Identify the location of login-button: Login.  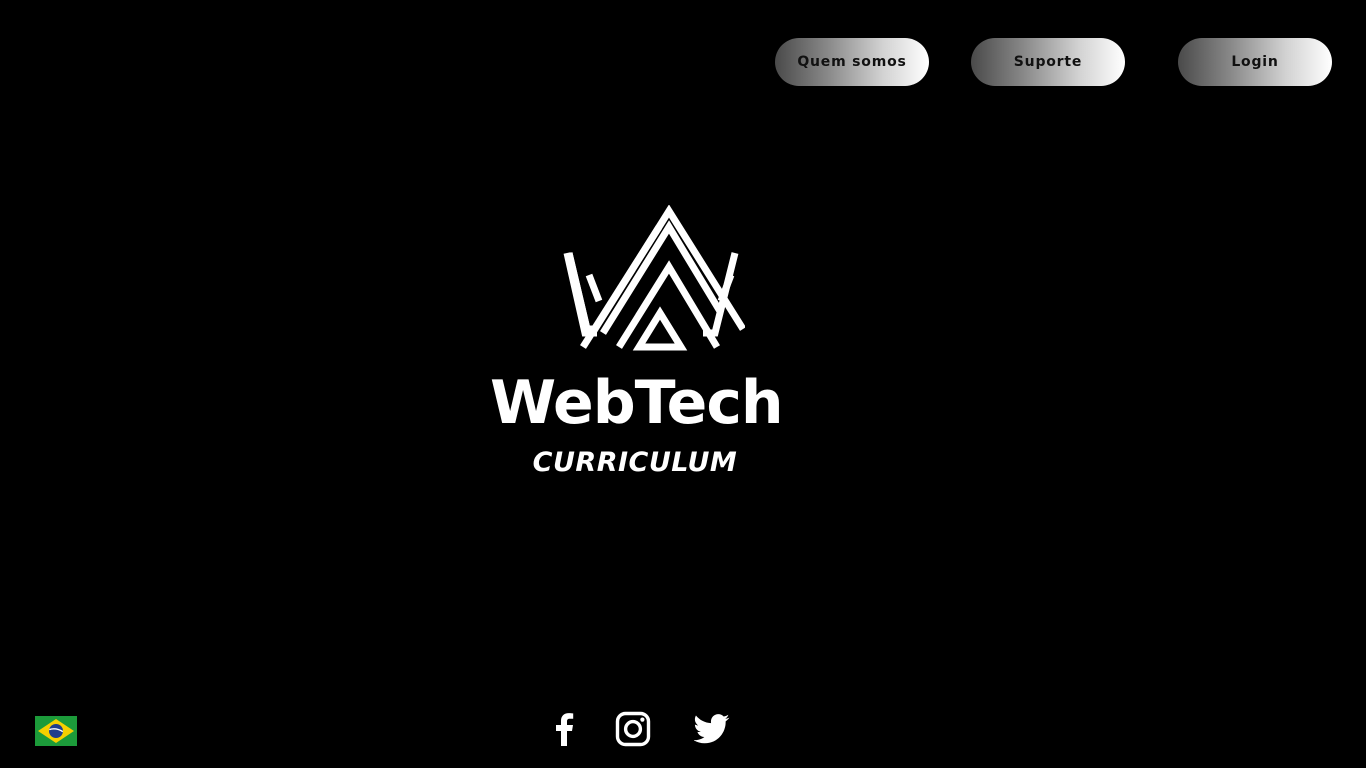
(1255, 62).